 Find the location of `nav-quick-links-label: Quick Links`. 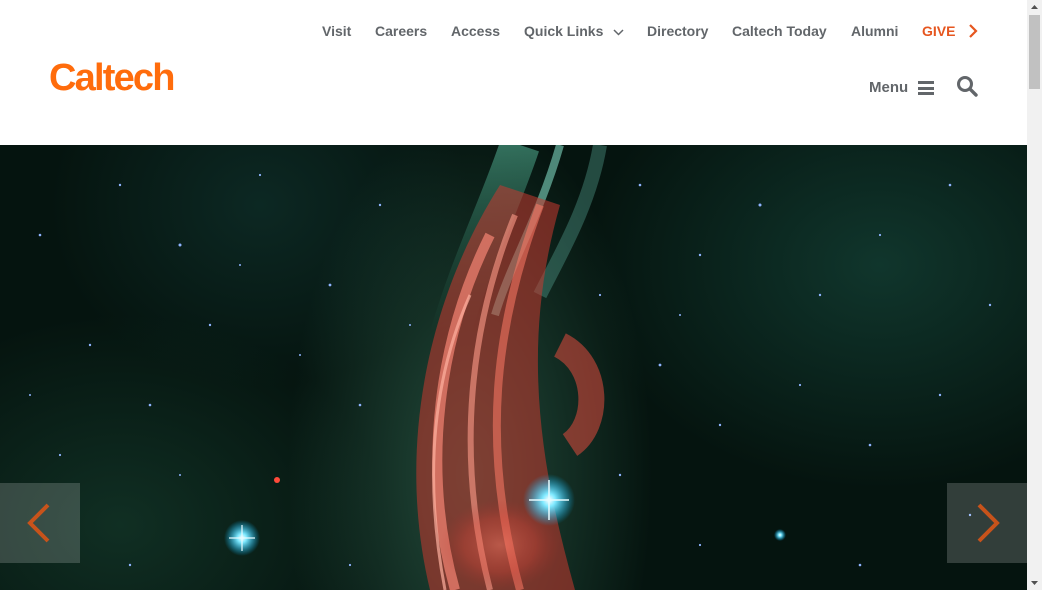

nav-quick-links-label: Quick Links is located at coordinates (564, 31).